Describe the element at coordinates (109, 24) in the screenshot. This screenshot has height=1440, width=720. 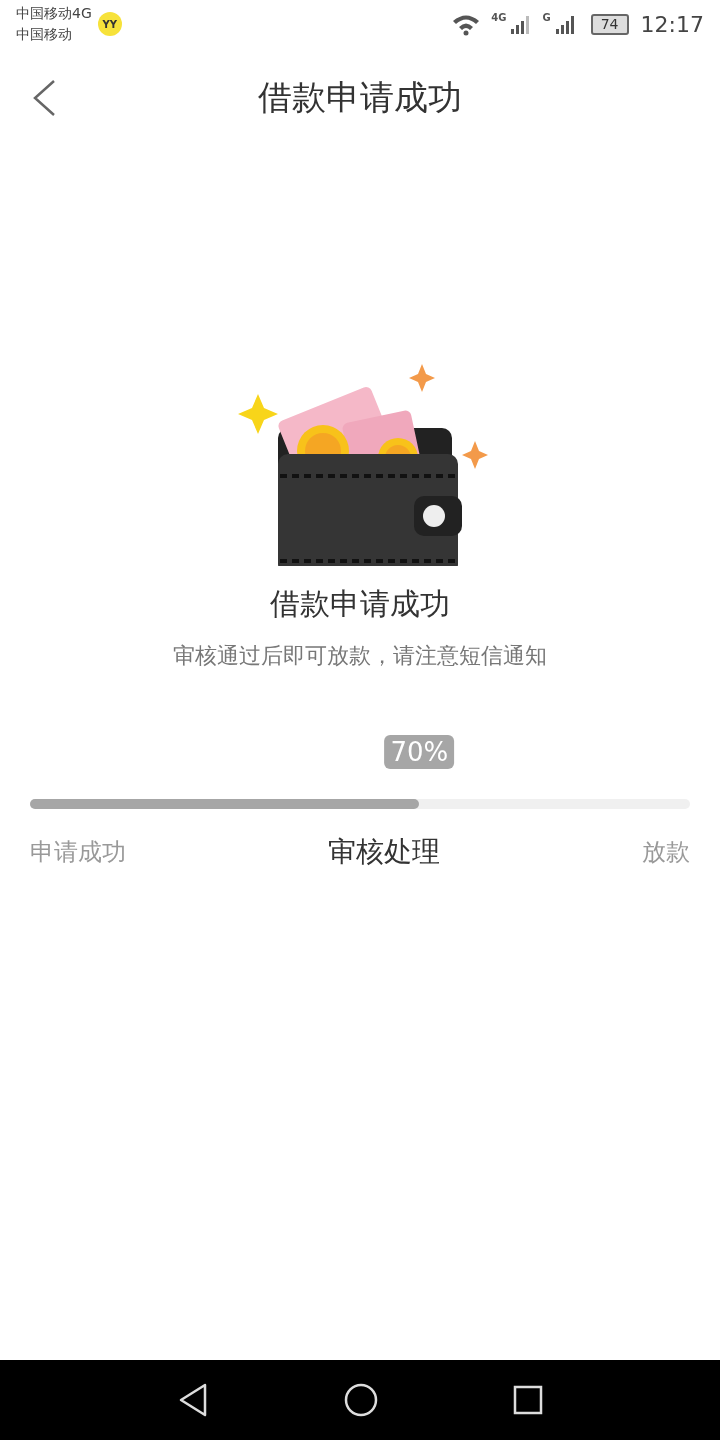
I see `app-badge-icon: YY` at that location.